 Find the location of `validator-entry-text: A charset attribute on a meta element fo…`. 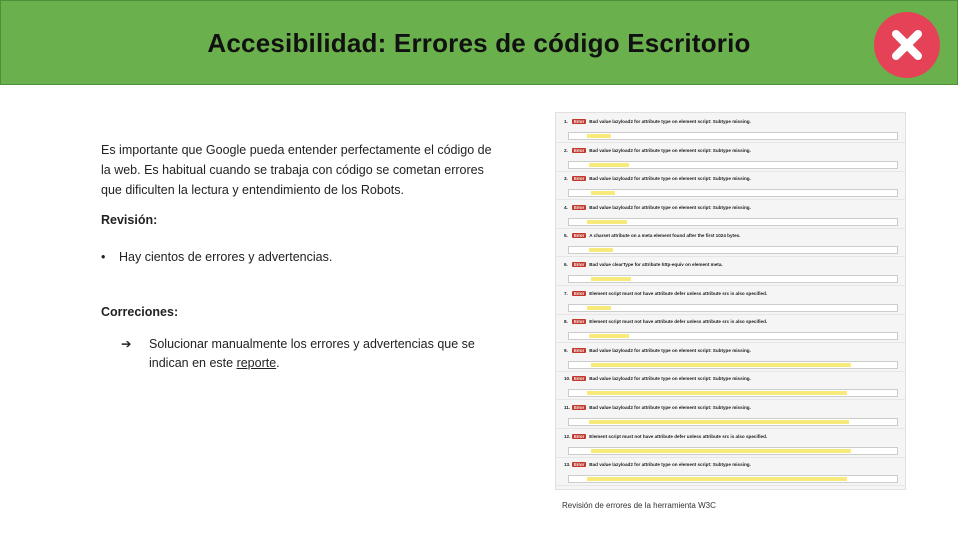

validator-entry-text: A charset attribute on a meta element fo… is located at coordinates (665, 236).